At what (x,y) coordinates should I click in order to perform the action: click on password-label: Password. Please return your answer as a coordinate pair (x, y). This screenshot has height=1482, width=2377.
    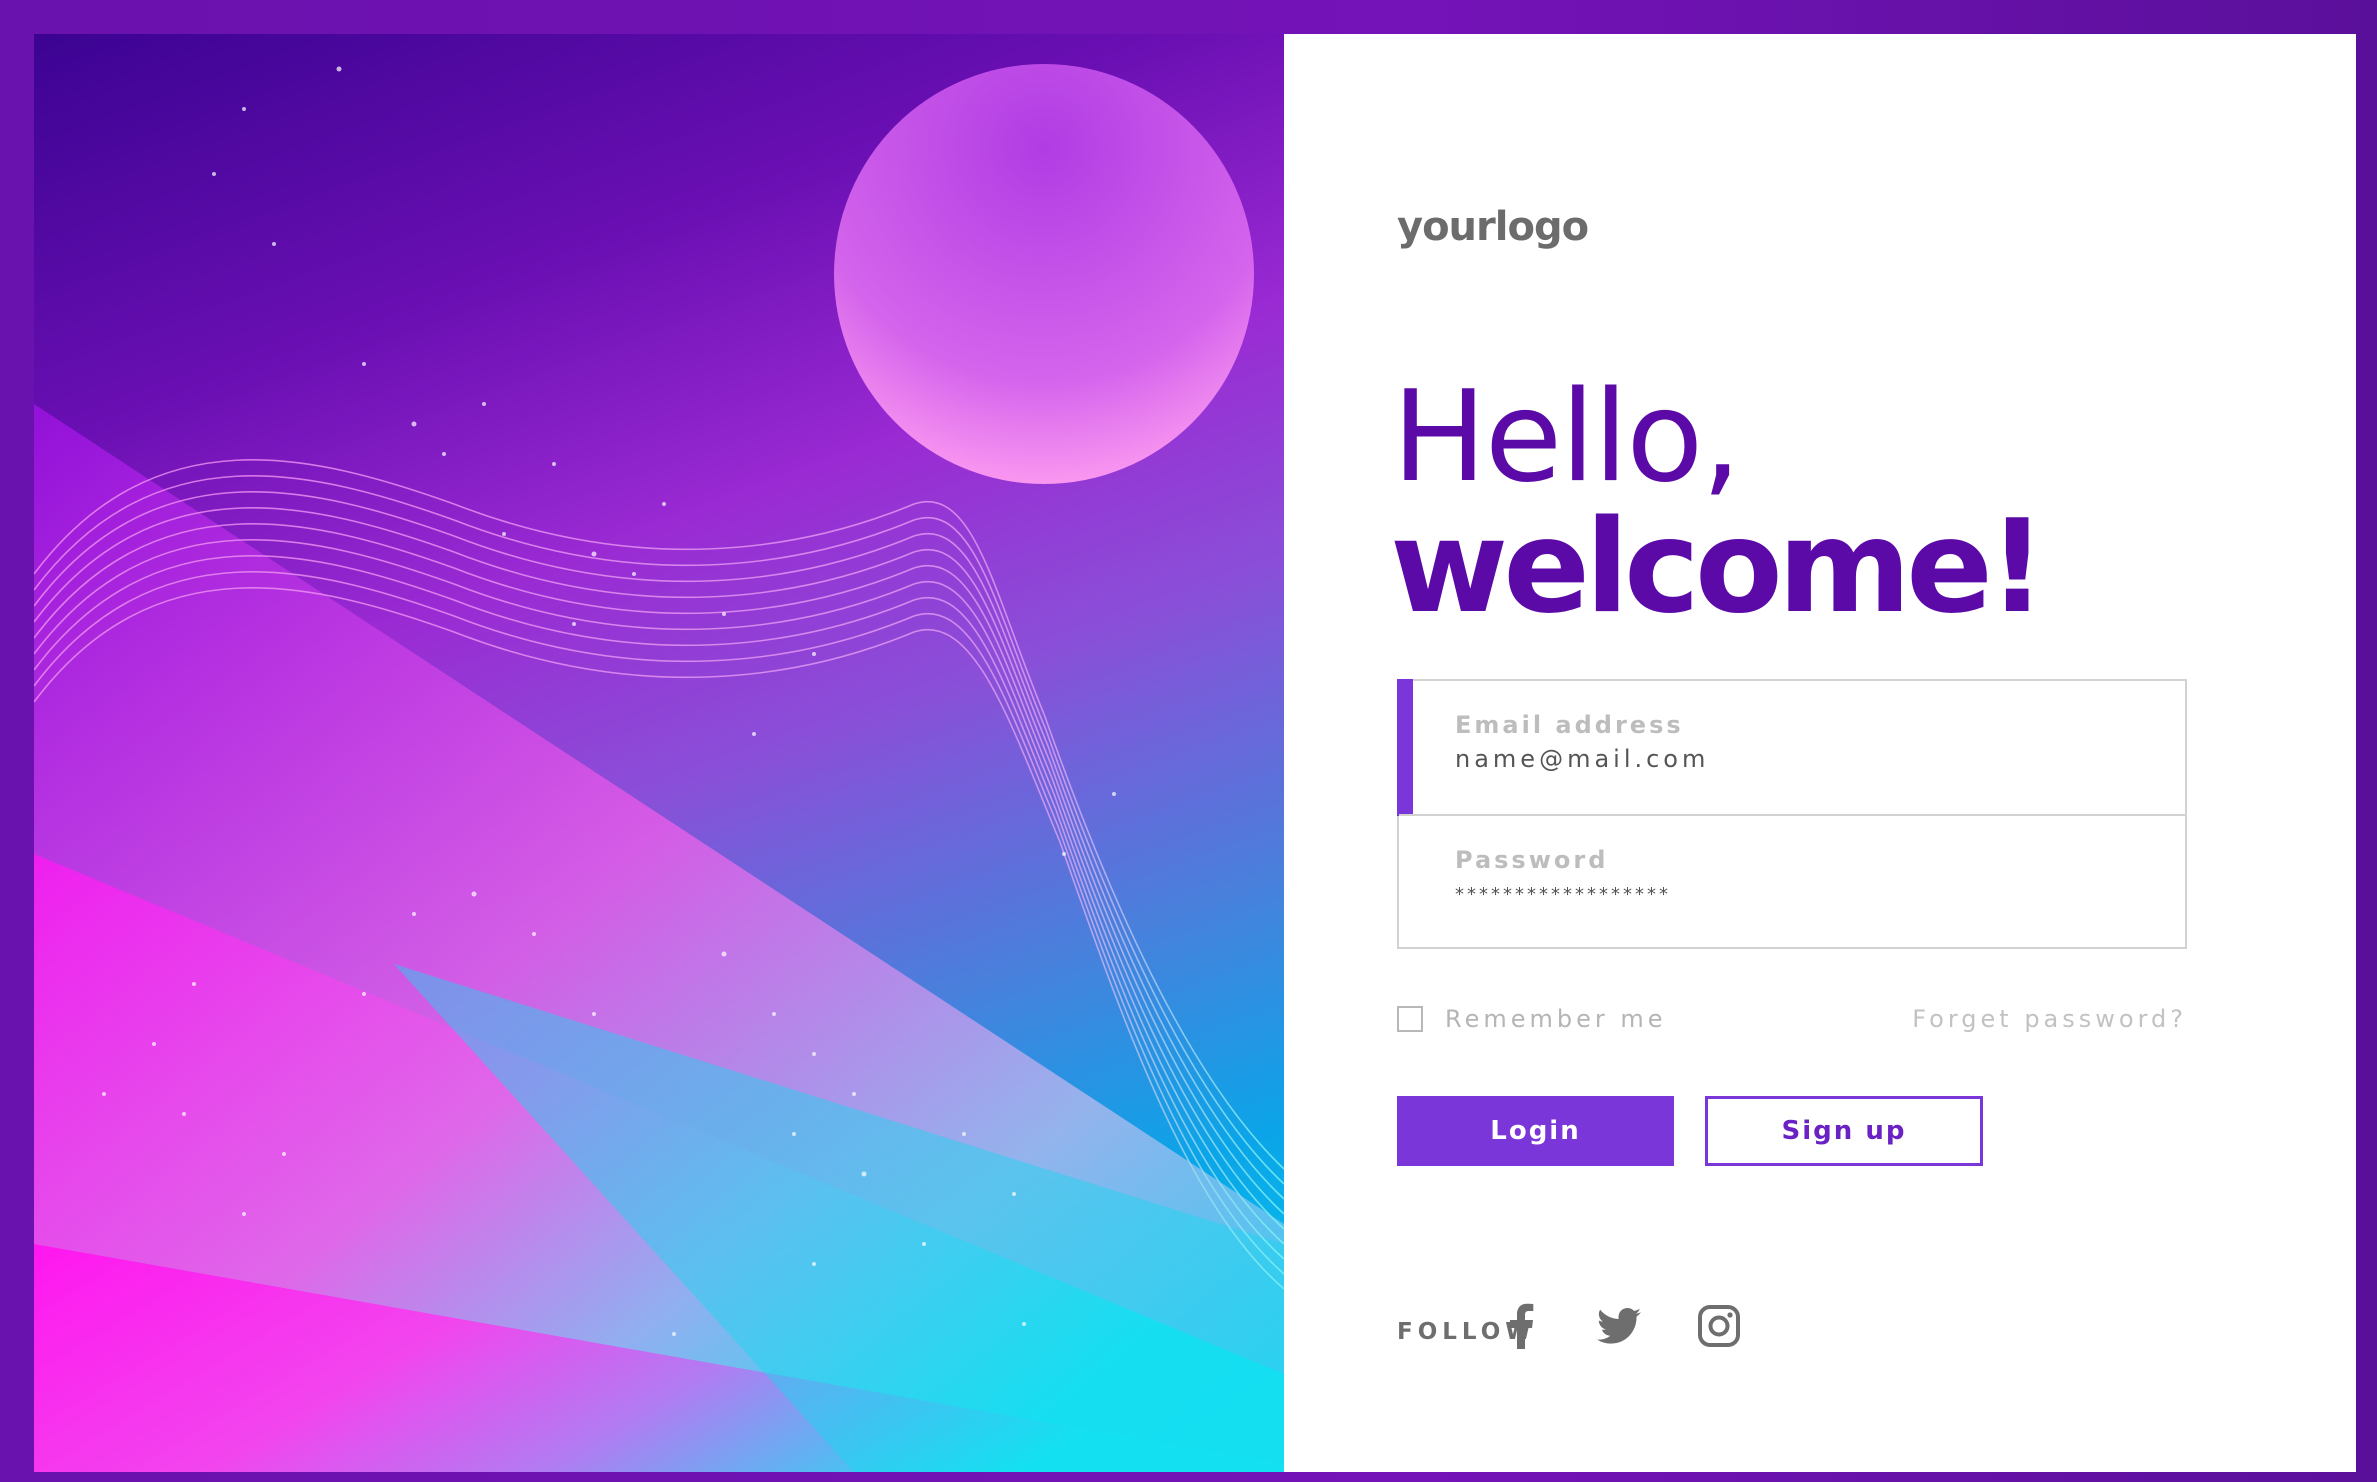
    Looking at the image, I should click on (1532, 860).